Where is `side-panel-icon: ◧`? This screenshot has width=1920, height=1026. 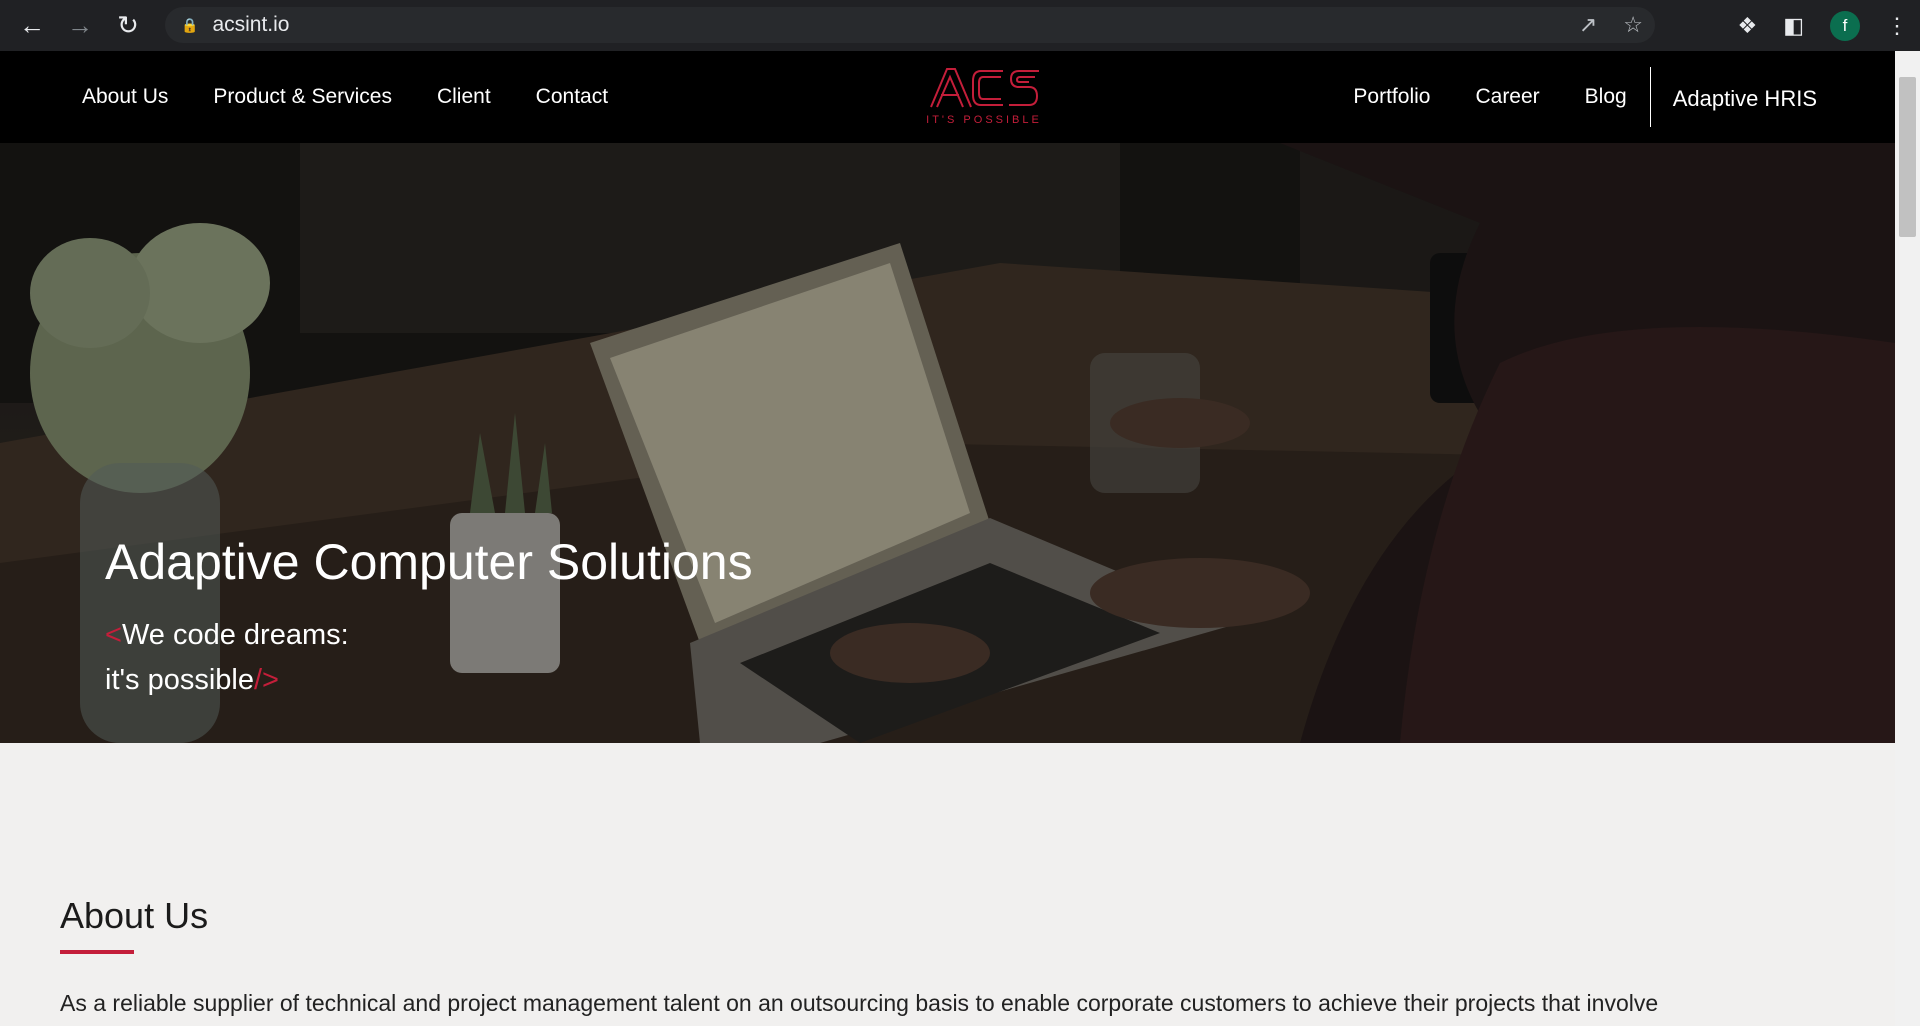 side-panel-icon: ◧ is located at coordinates (1793, 26).